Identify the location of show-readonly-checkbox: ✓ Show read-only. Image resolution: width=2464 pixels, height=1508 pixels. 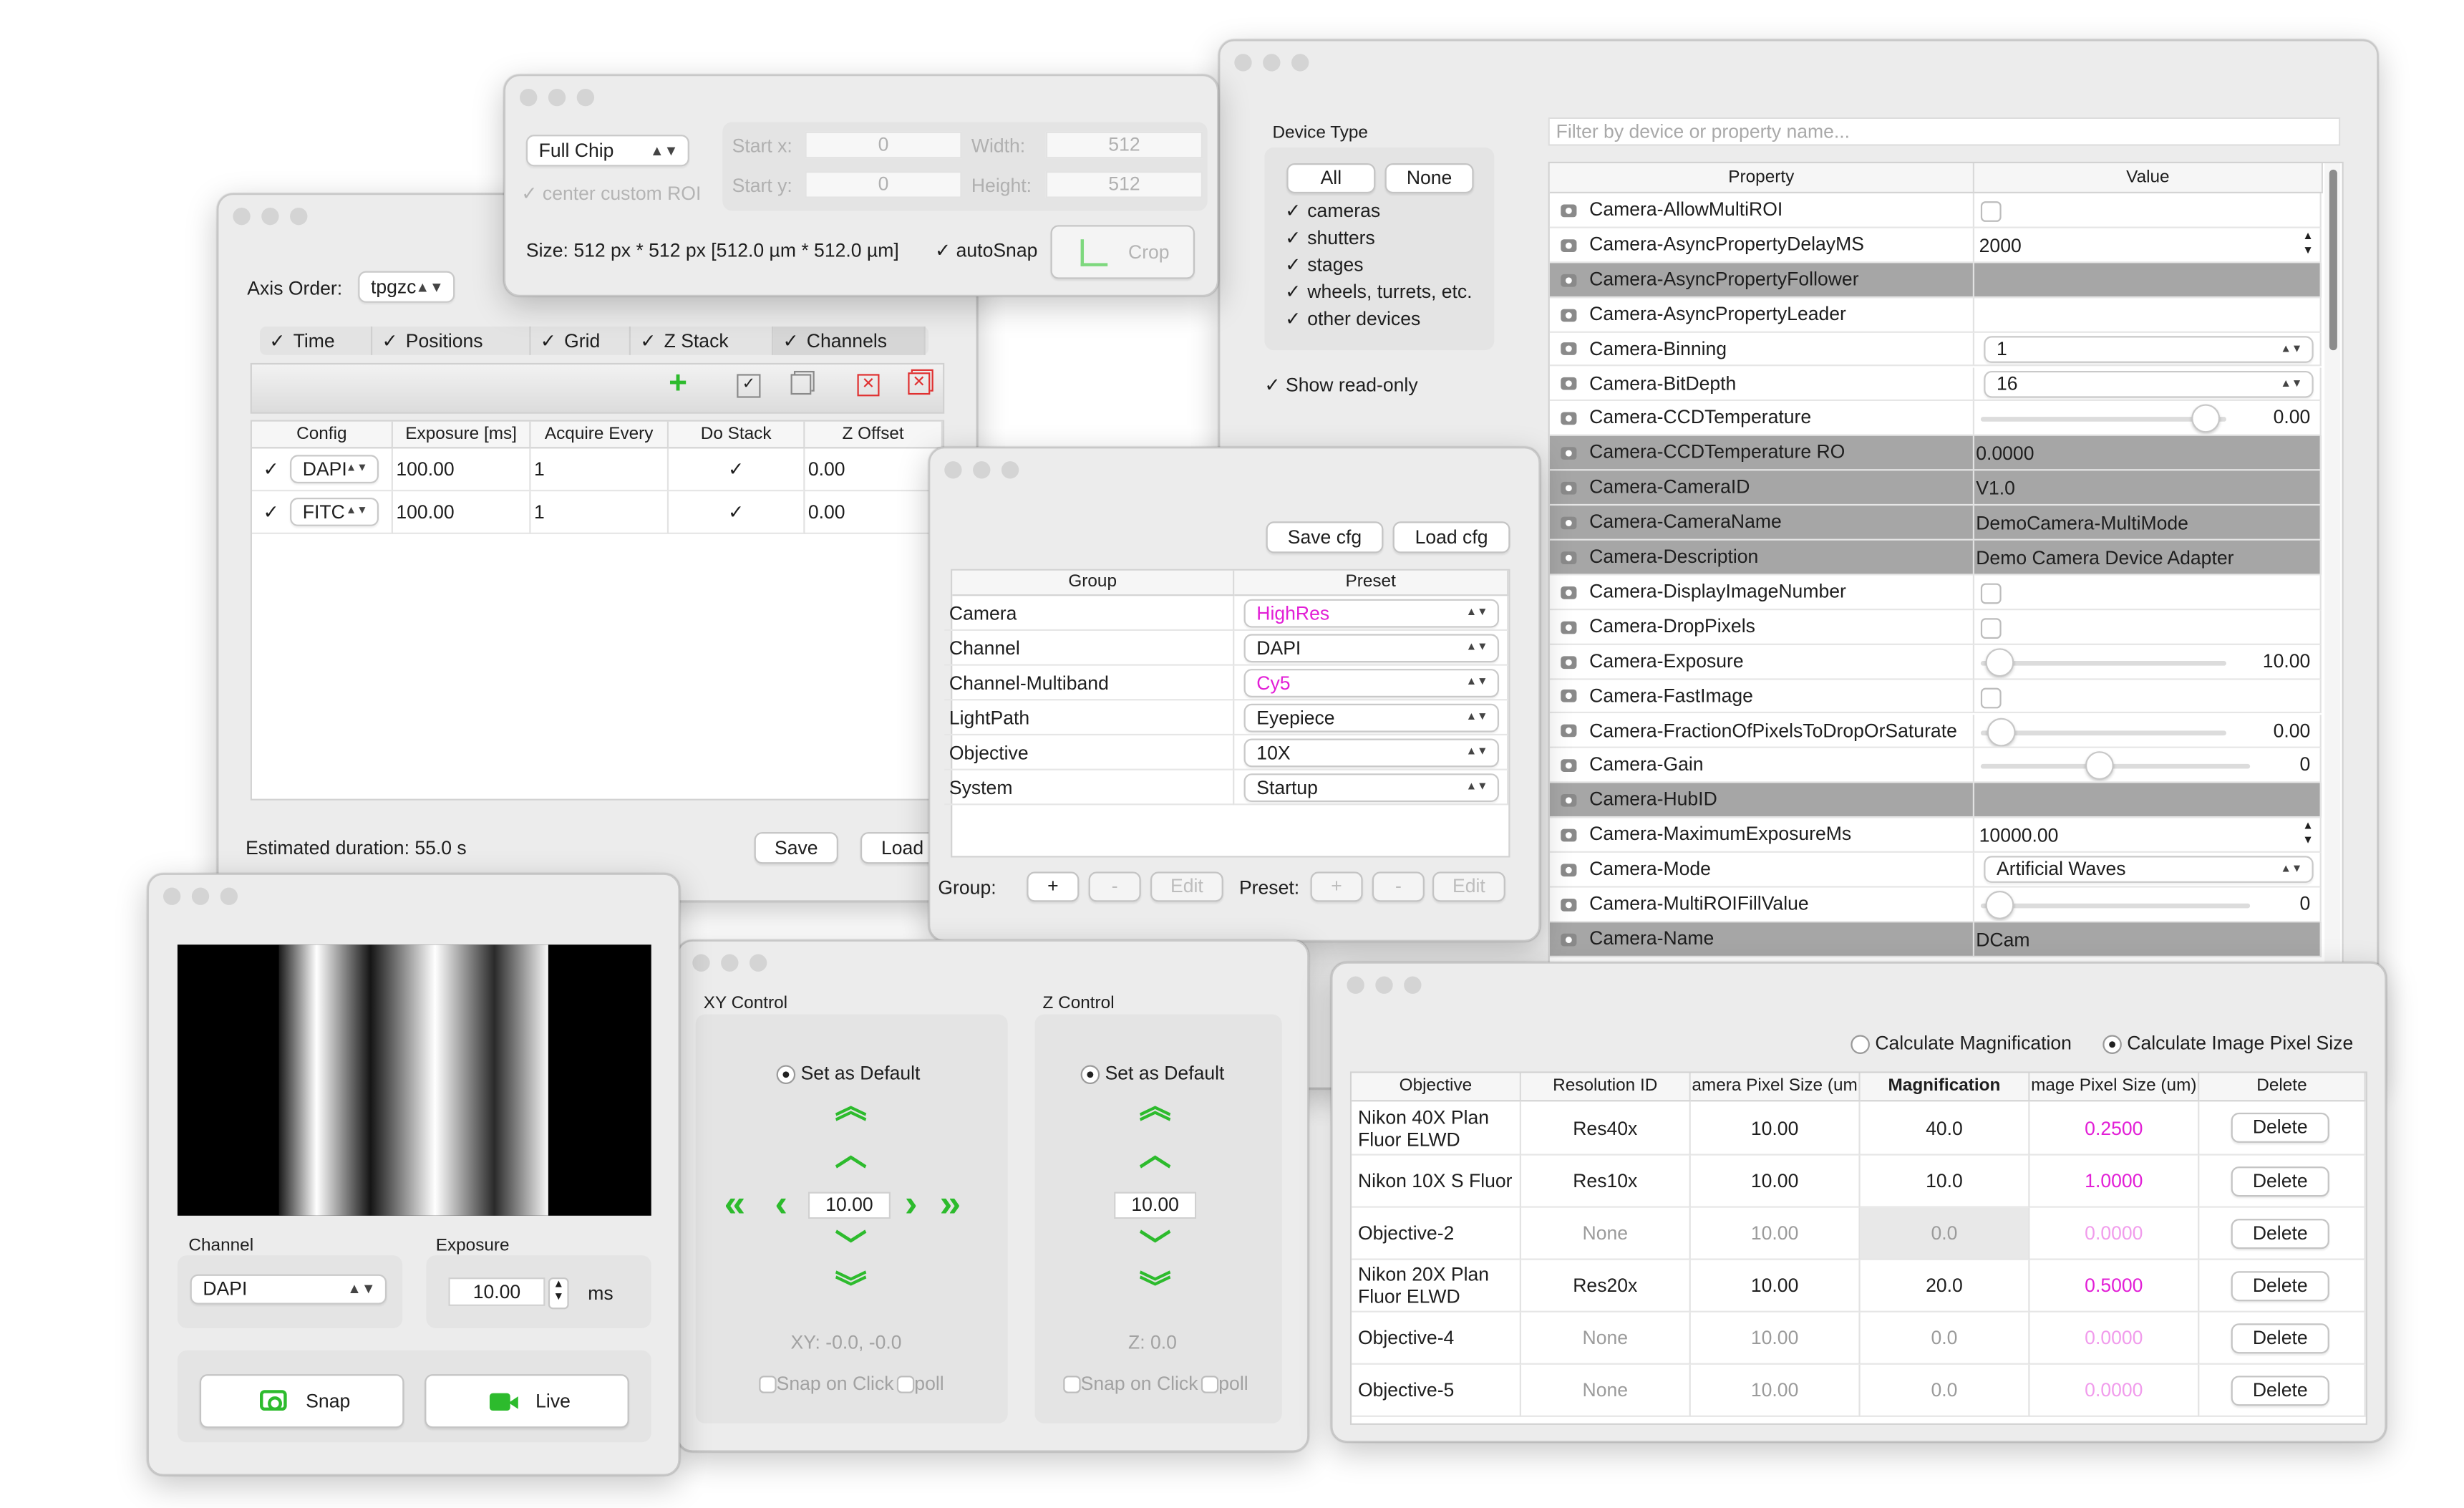
(1340, 385).